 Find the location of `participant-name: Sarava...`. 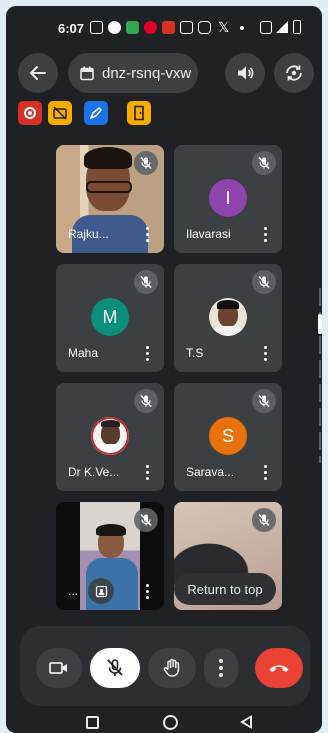

participant-name: Sarava... is located at coordinates (210, 472).